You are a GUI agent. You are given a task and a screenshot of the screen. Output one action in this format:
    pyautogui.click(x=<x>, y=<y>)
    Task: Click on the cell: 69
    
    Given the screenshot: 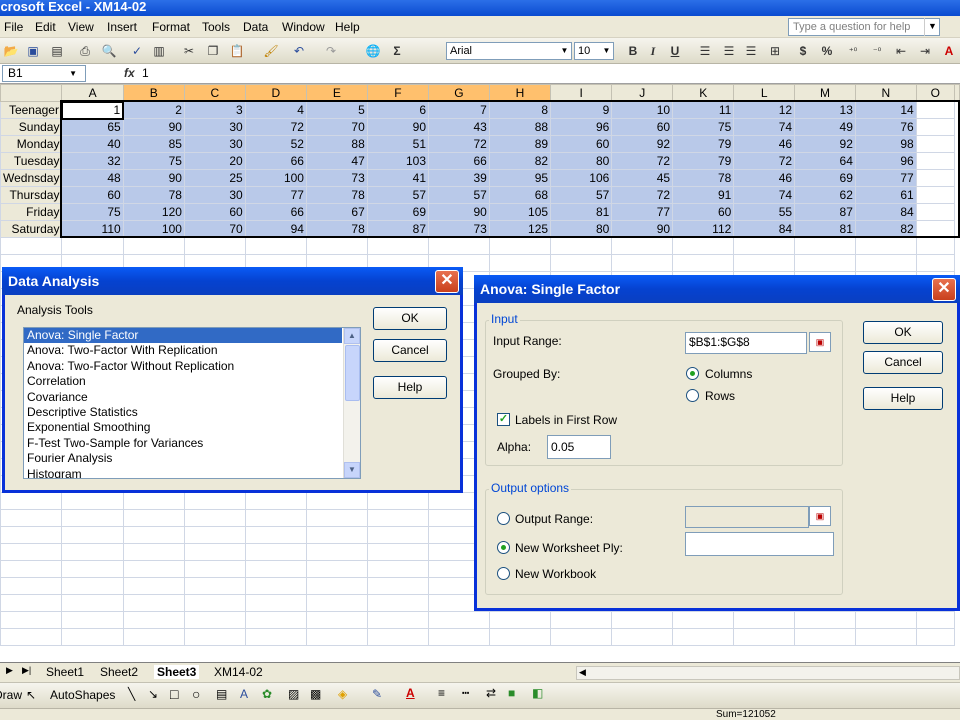 What is the action you would take?
    pyautogui.click(x=398, y=212)
    